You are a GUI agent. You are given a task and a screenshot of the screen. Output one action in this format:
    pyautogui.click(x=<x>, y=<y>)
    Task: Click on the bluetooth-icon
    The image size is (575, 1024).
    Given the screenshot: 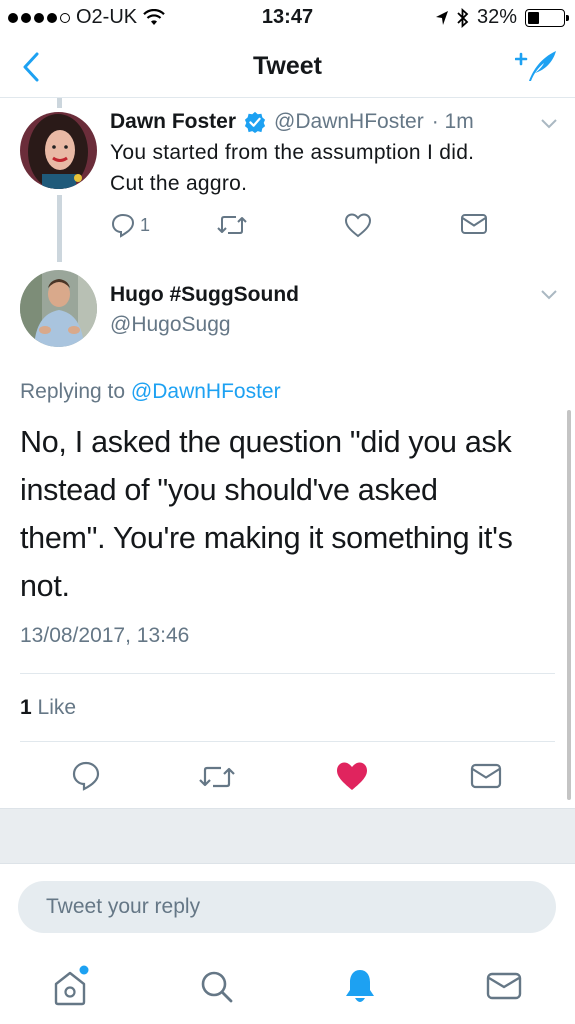 What is the action you would take?
    pyautogui.click(x=463, y=17)
    